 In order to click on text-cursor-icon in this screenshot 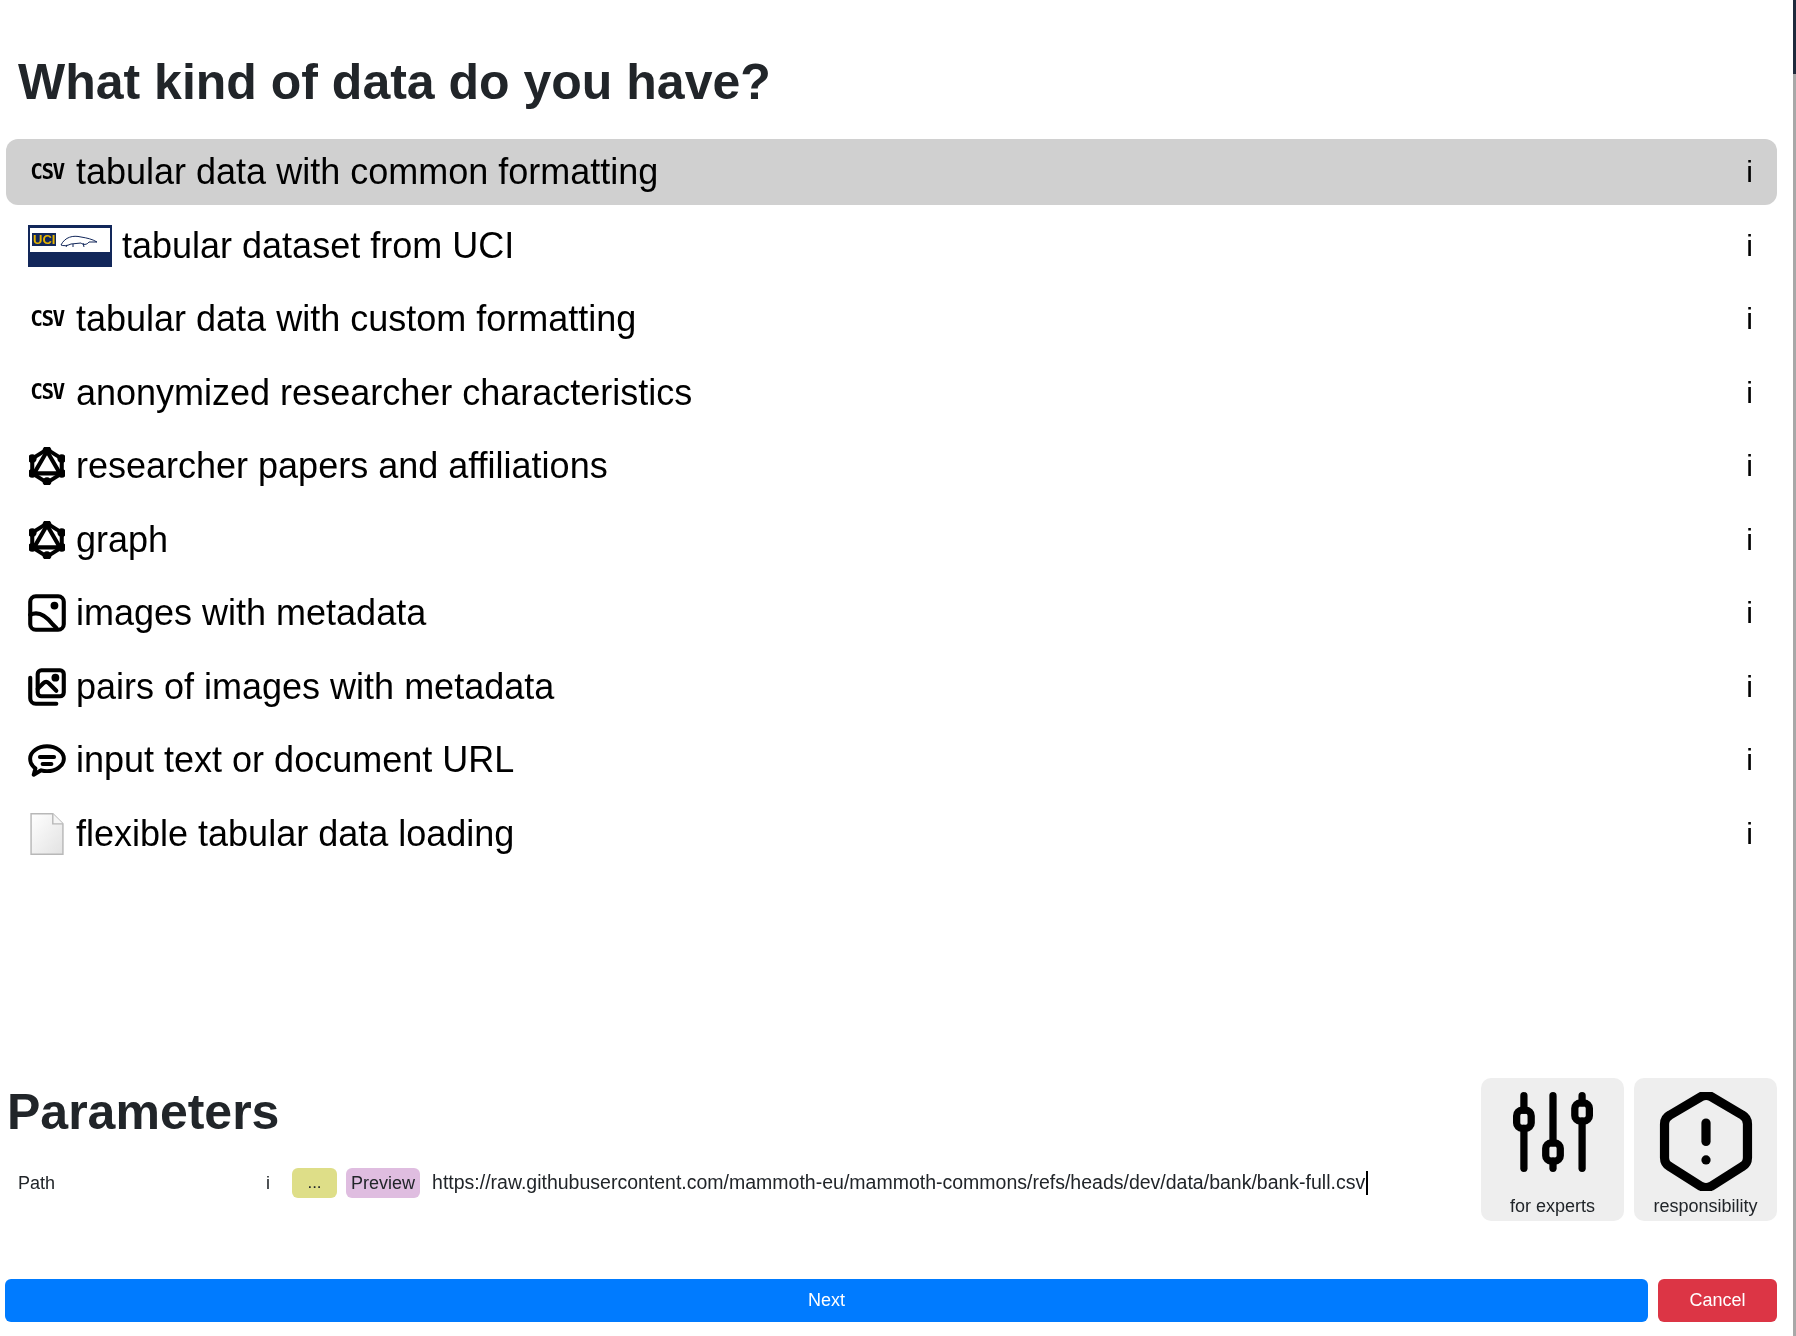, I will do `click(1367, 1183)`.